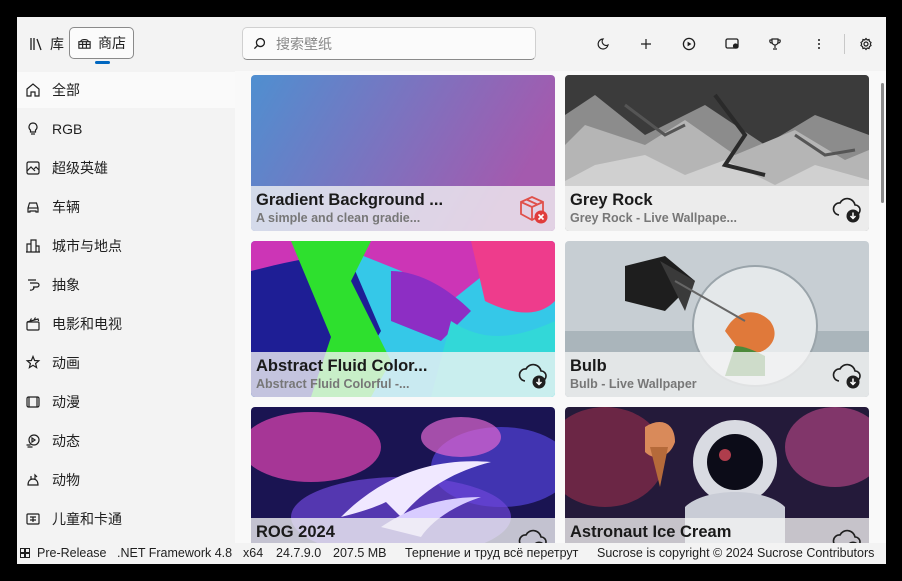 Image resolution: width=902 pixels, height=581 pixels. What do you see at coordinates (126, 168) in the screenshot?
I see `sidebar-item-superheroes: 超级英雄` at bounding box center [126, 168].